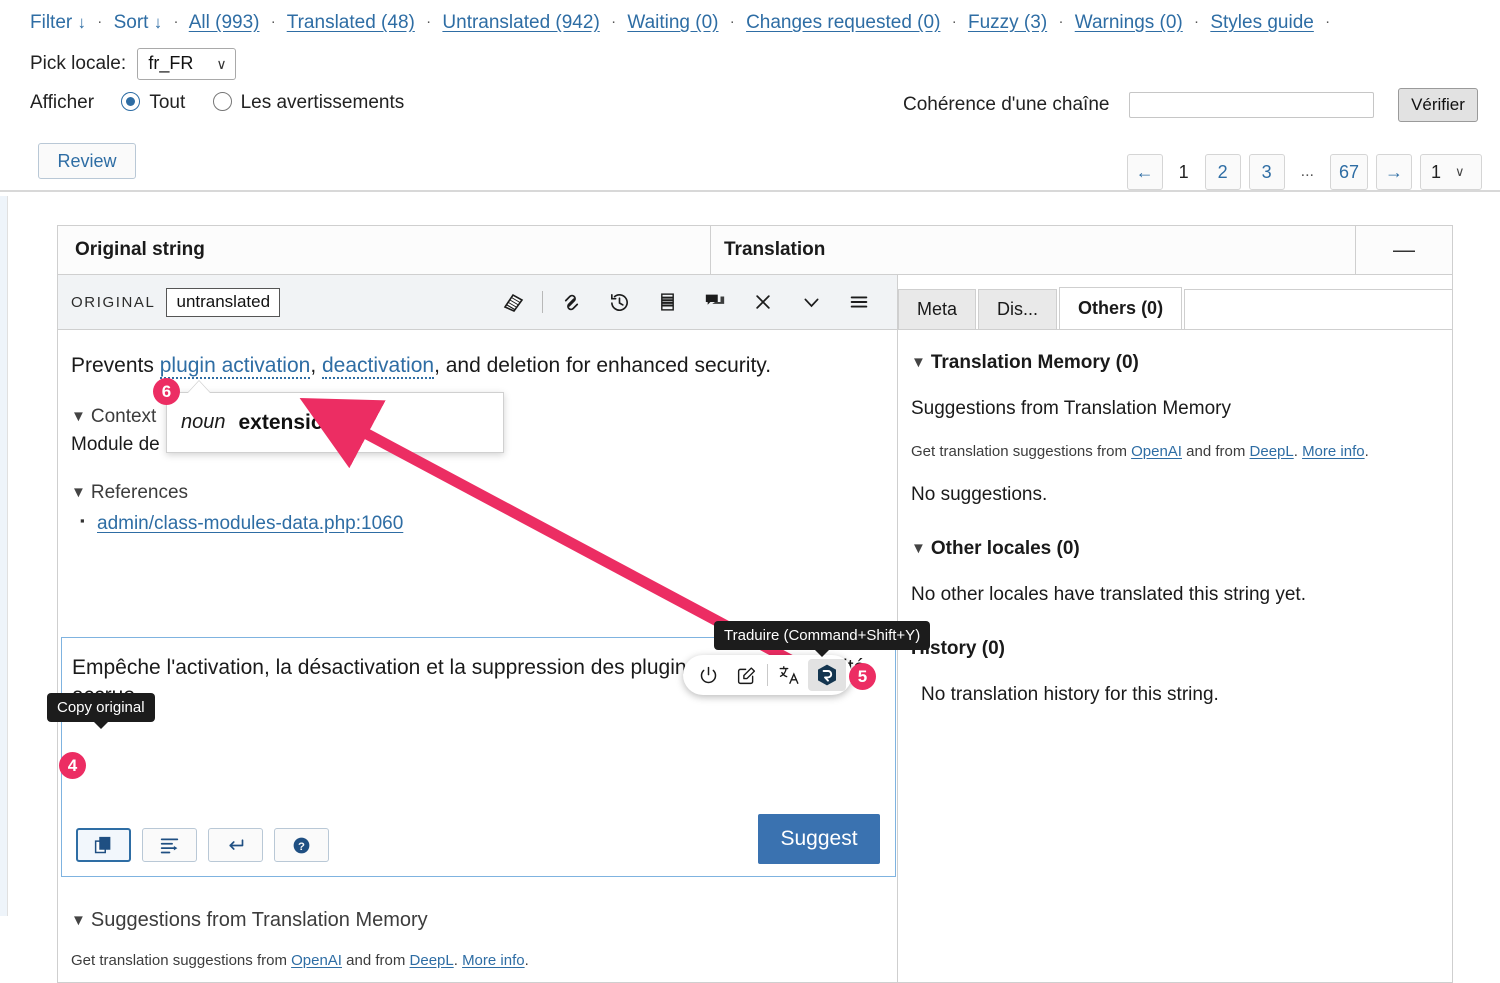 This screenshot has height=983, width=1500. Describe the element at coordinates (131, 101) in the screenshot. I see `radio-all` at that location.